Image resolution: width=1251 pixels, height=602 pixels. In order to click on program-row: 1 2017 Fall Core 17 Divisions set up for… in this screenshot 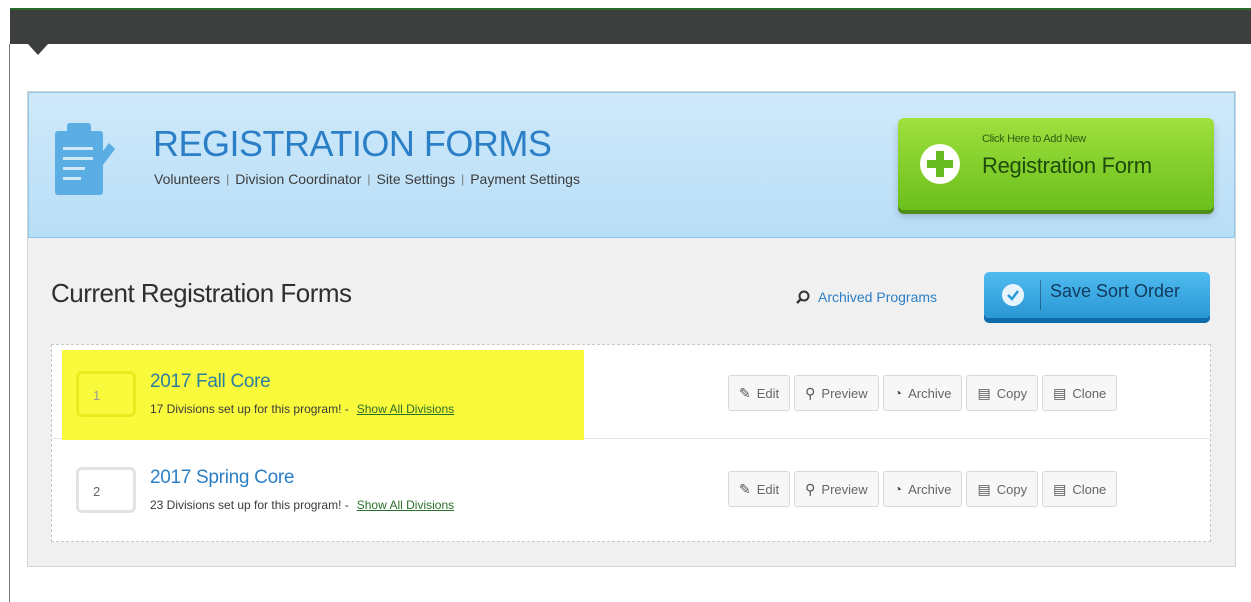, I will do `click(631, 392)`.